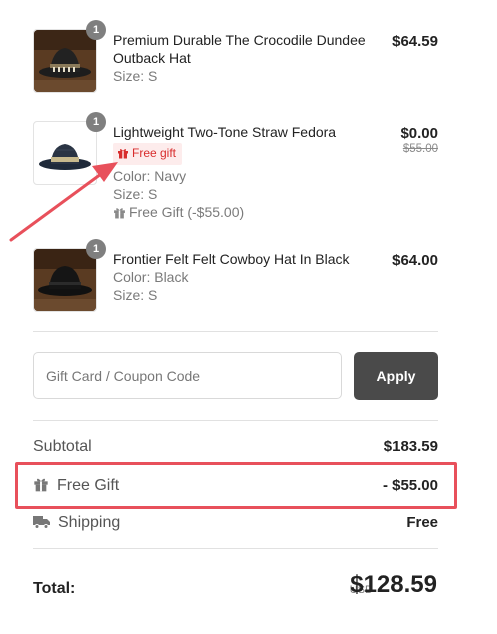  I want to click on free-gift-label-group: Free Gift, so click(76, 487).